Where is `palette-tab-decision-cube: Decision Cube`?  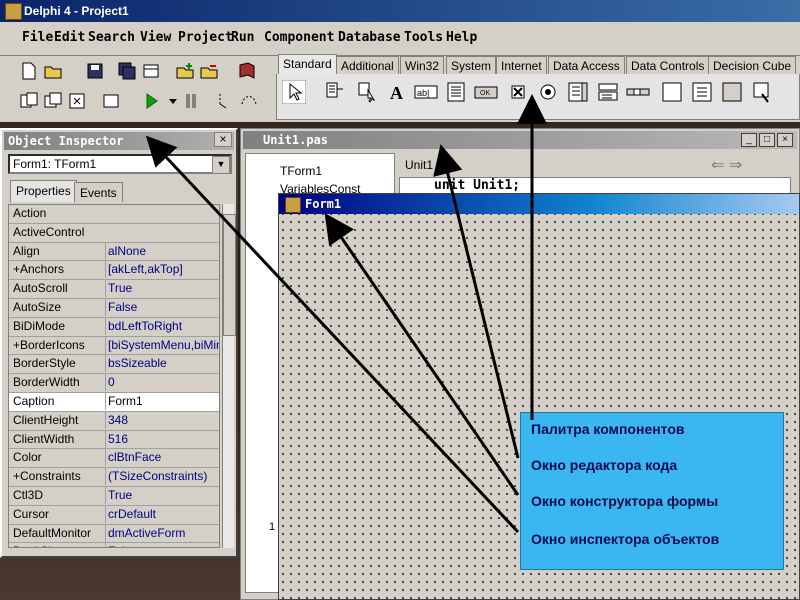 palette-tab-decision-cube: Decision Cube is located at coordinates (752, 65).